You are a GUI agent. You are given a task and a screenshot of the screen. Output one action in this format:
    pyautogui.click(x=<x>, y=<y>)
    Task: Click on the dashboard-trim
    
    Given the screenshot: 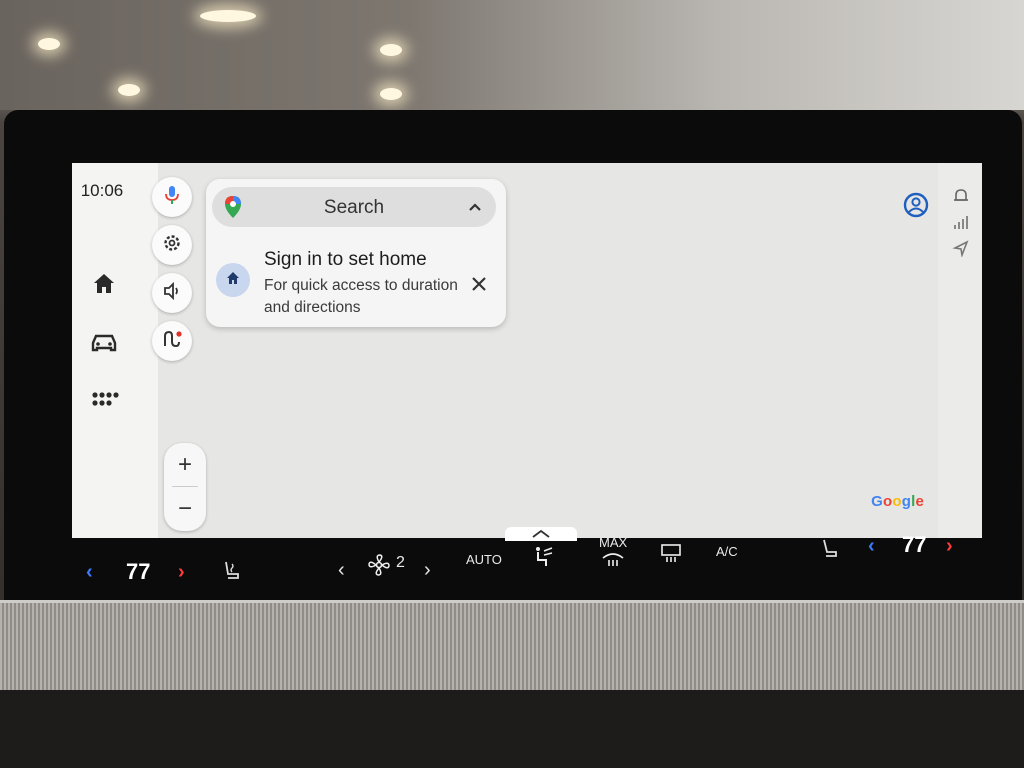 What is the action you would take?
    pyautogui.click(x=512, y=646)
    